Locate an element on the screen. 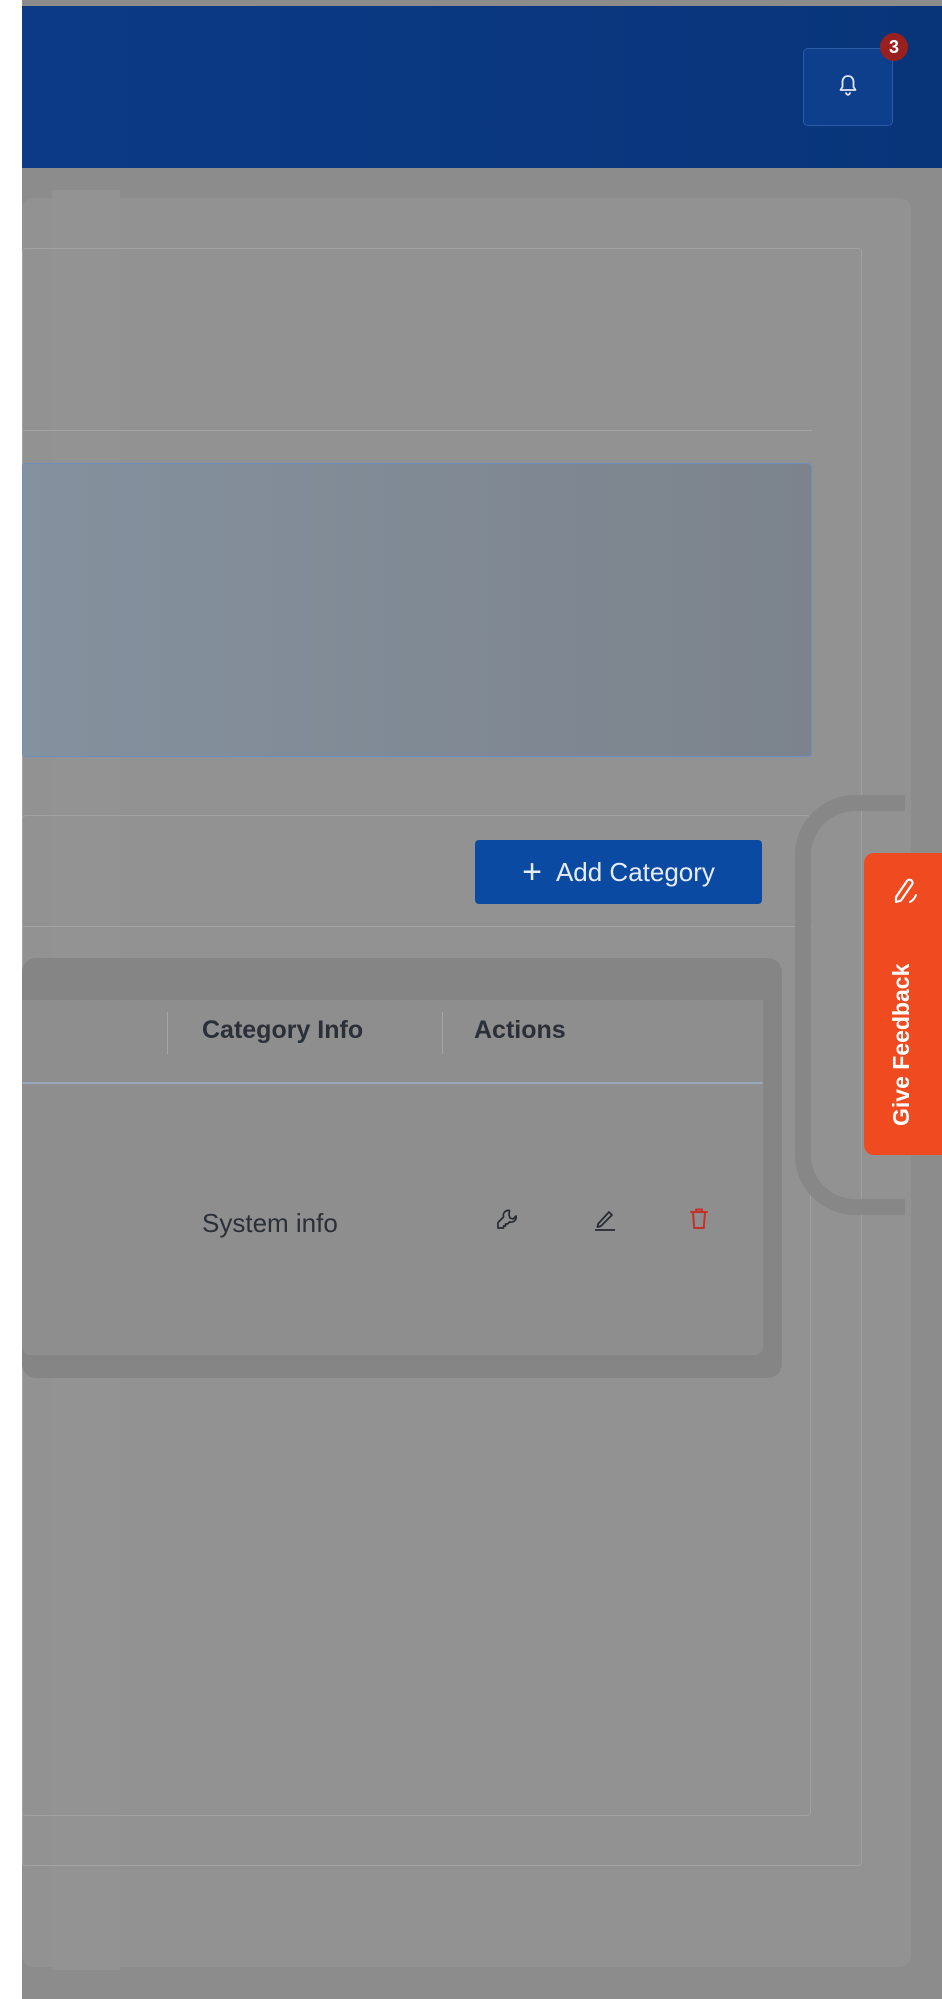 This screenshot has height=1999, width=942. category-table: Category Info Actions System info is located at coordinates (392, 1177).